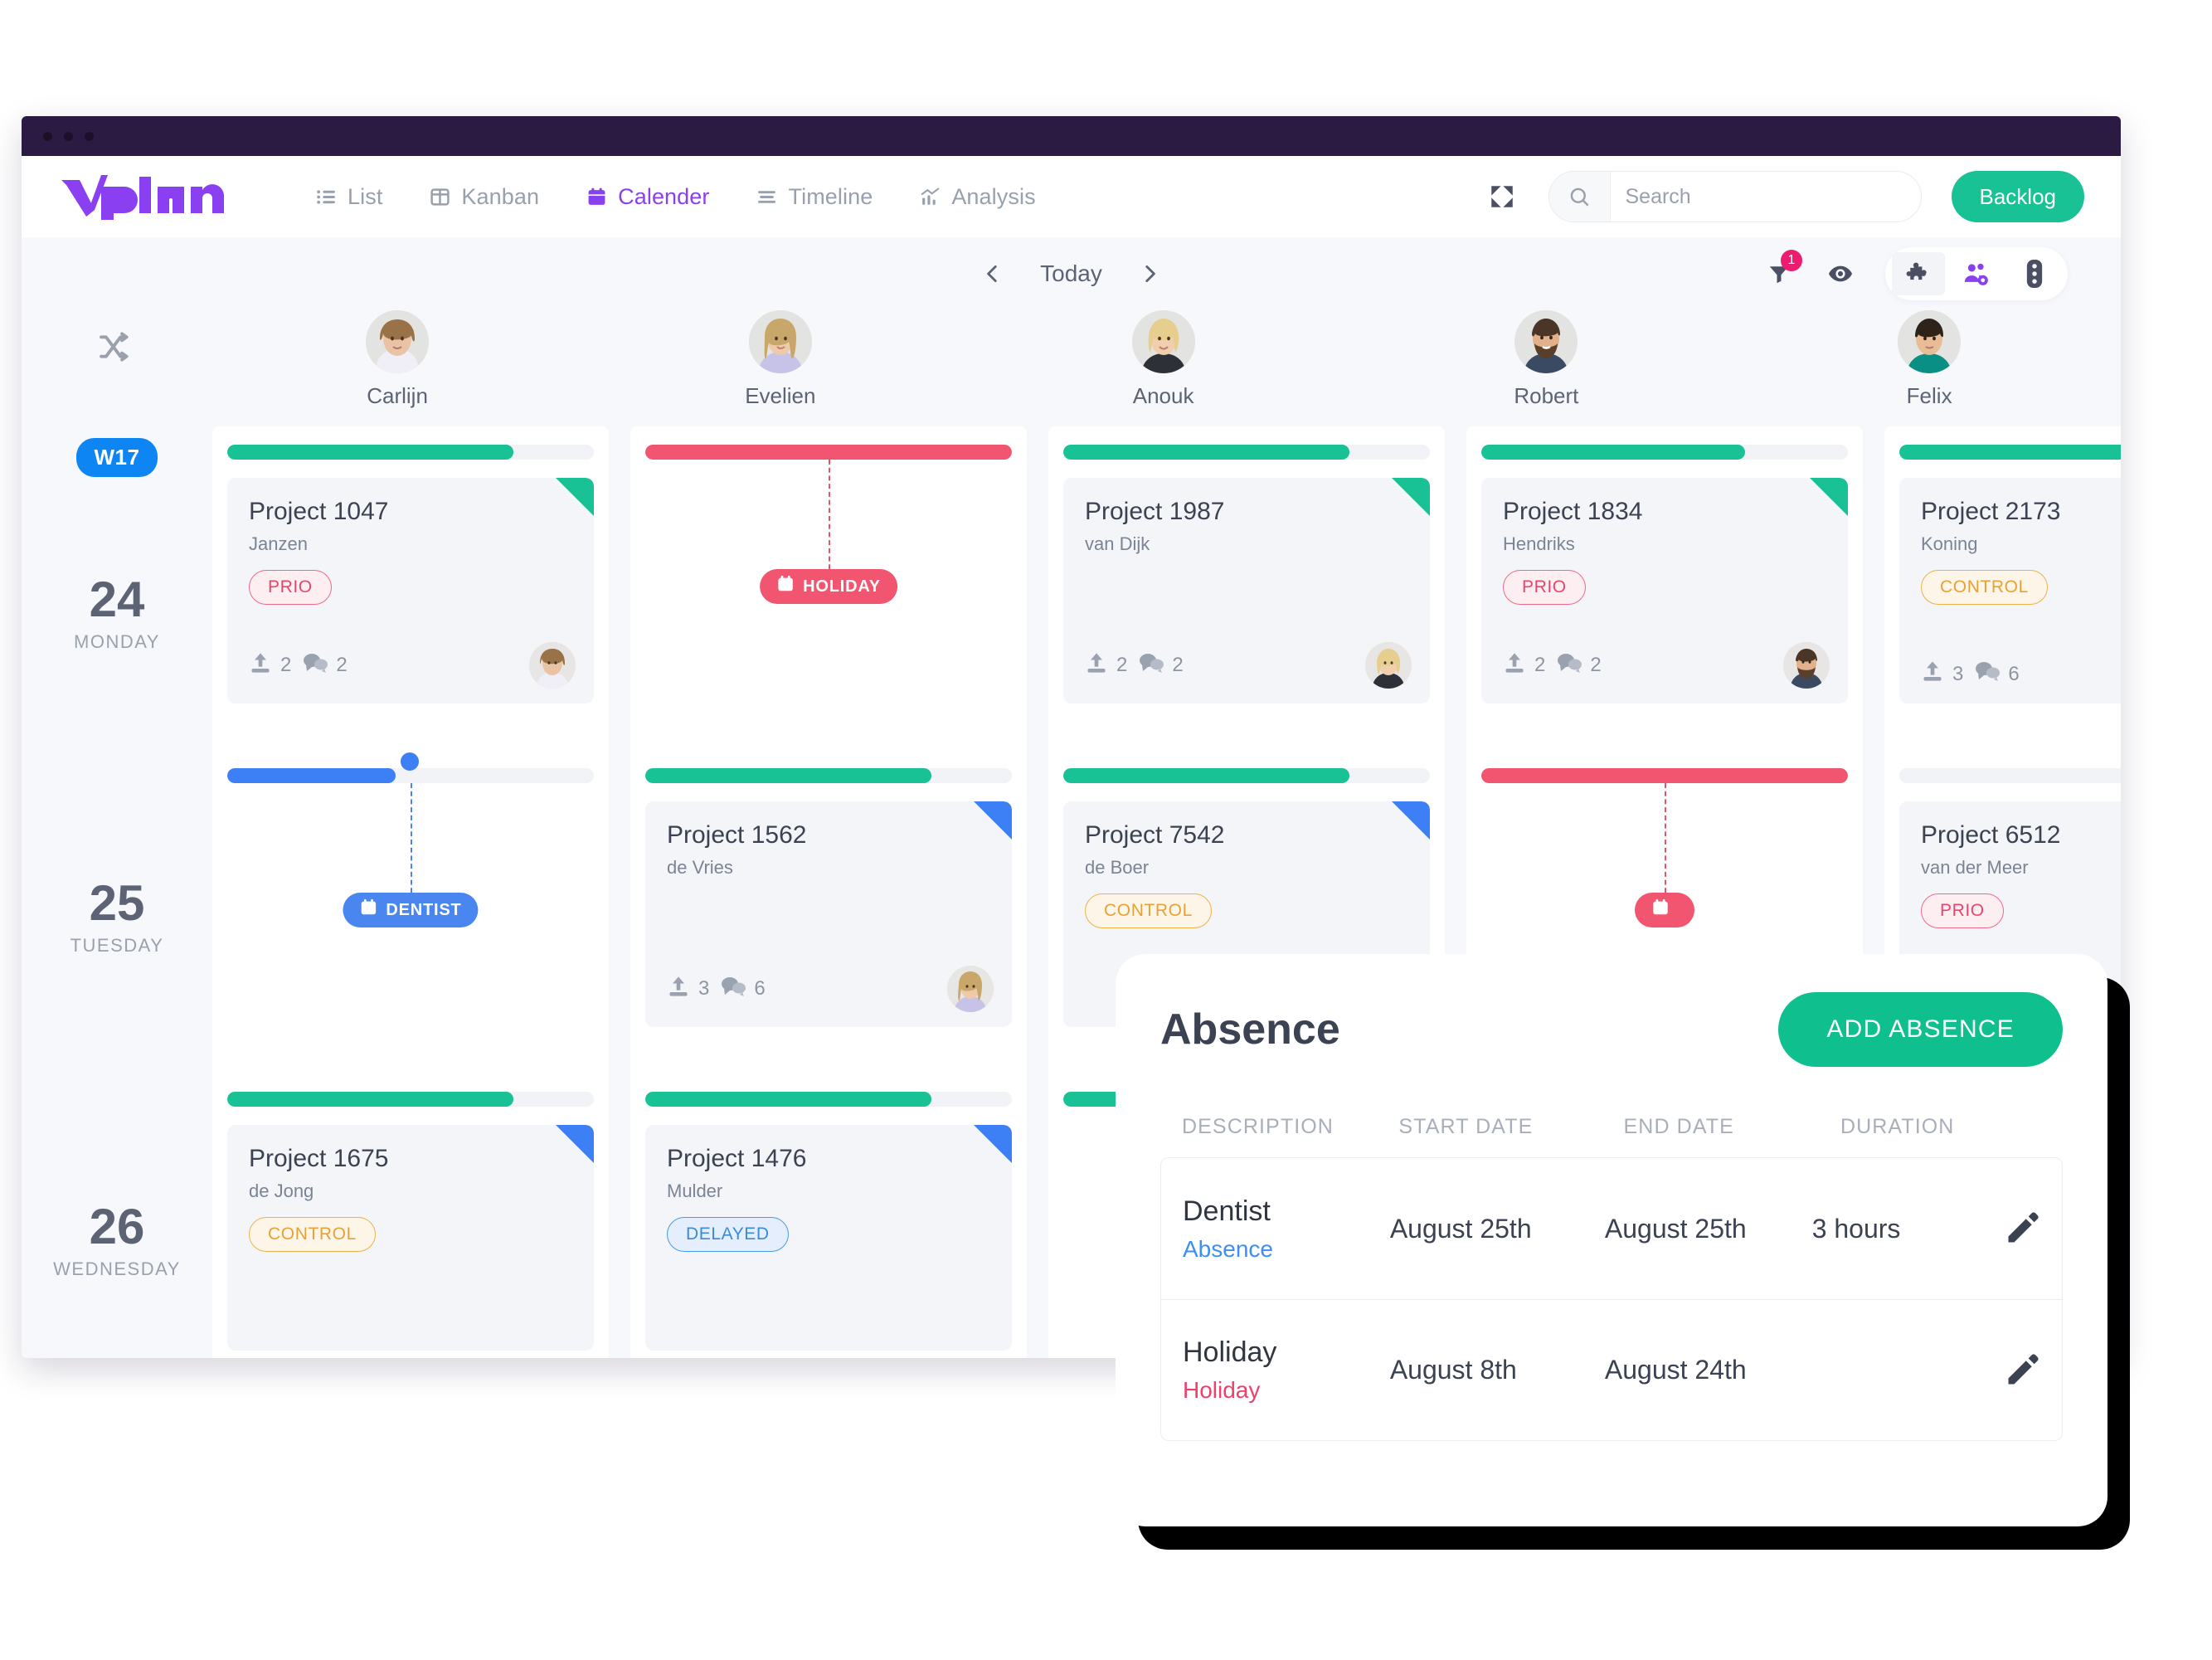 The width and height of the screenshot is (2212, 1660). Describe the element at coordinates (815, 197) in the screenshot. I see `nav-item-timeline: Timeline` at that location.